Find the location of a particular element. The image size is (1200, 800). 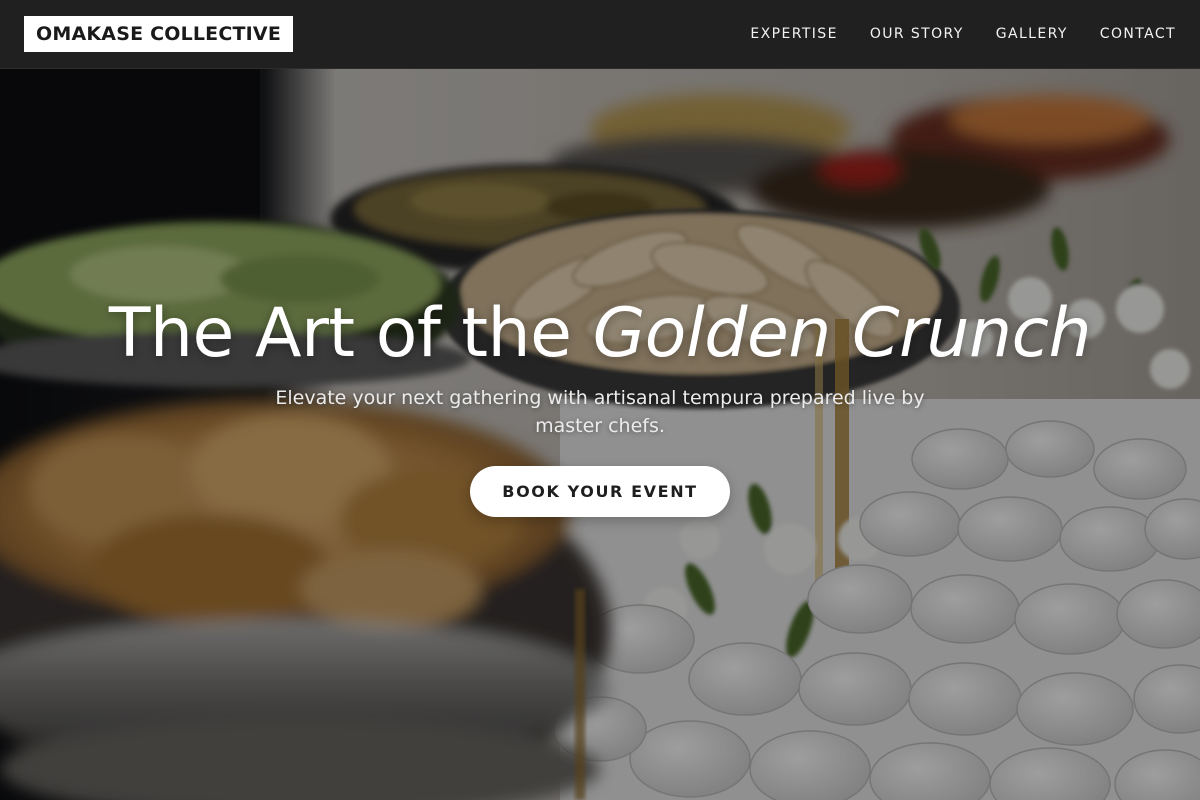

nav-link-expertise: EXPERTISE is located at coordinates (793, 34).